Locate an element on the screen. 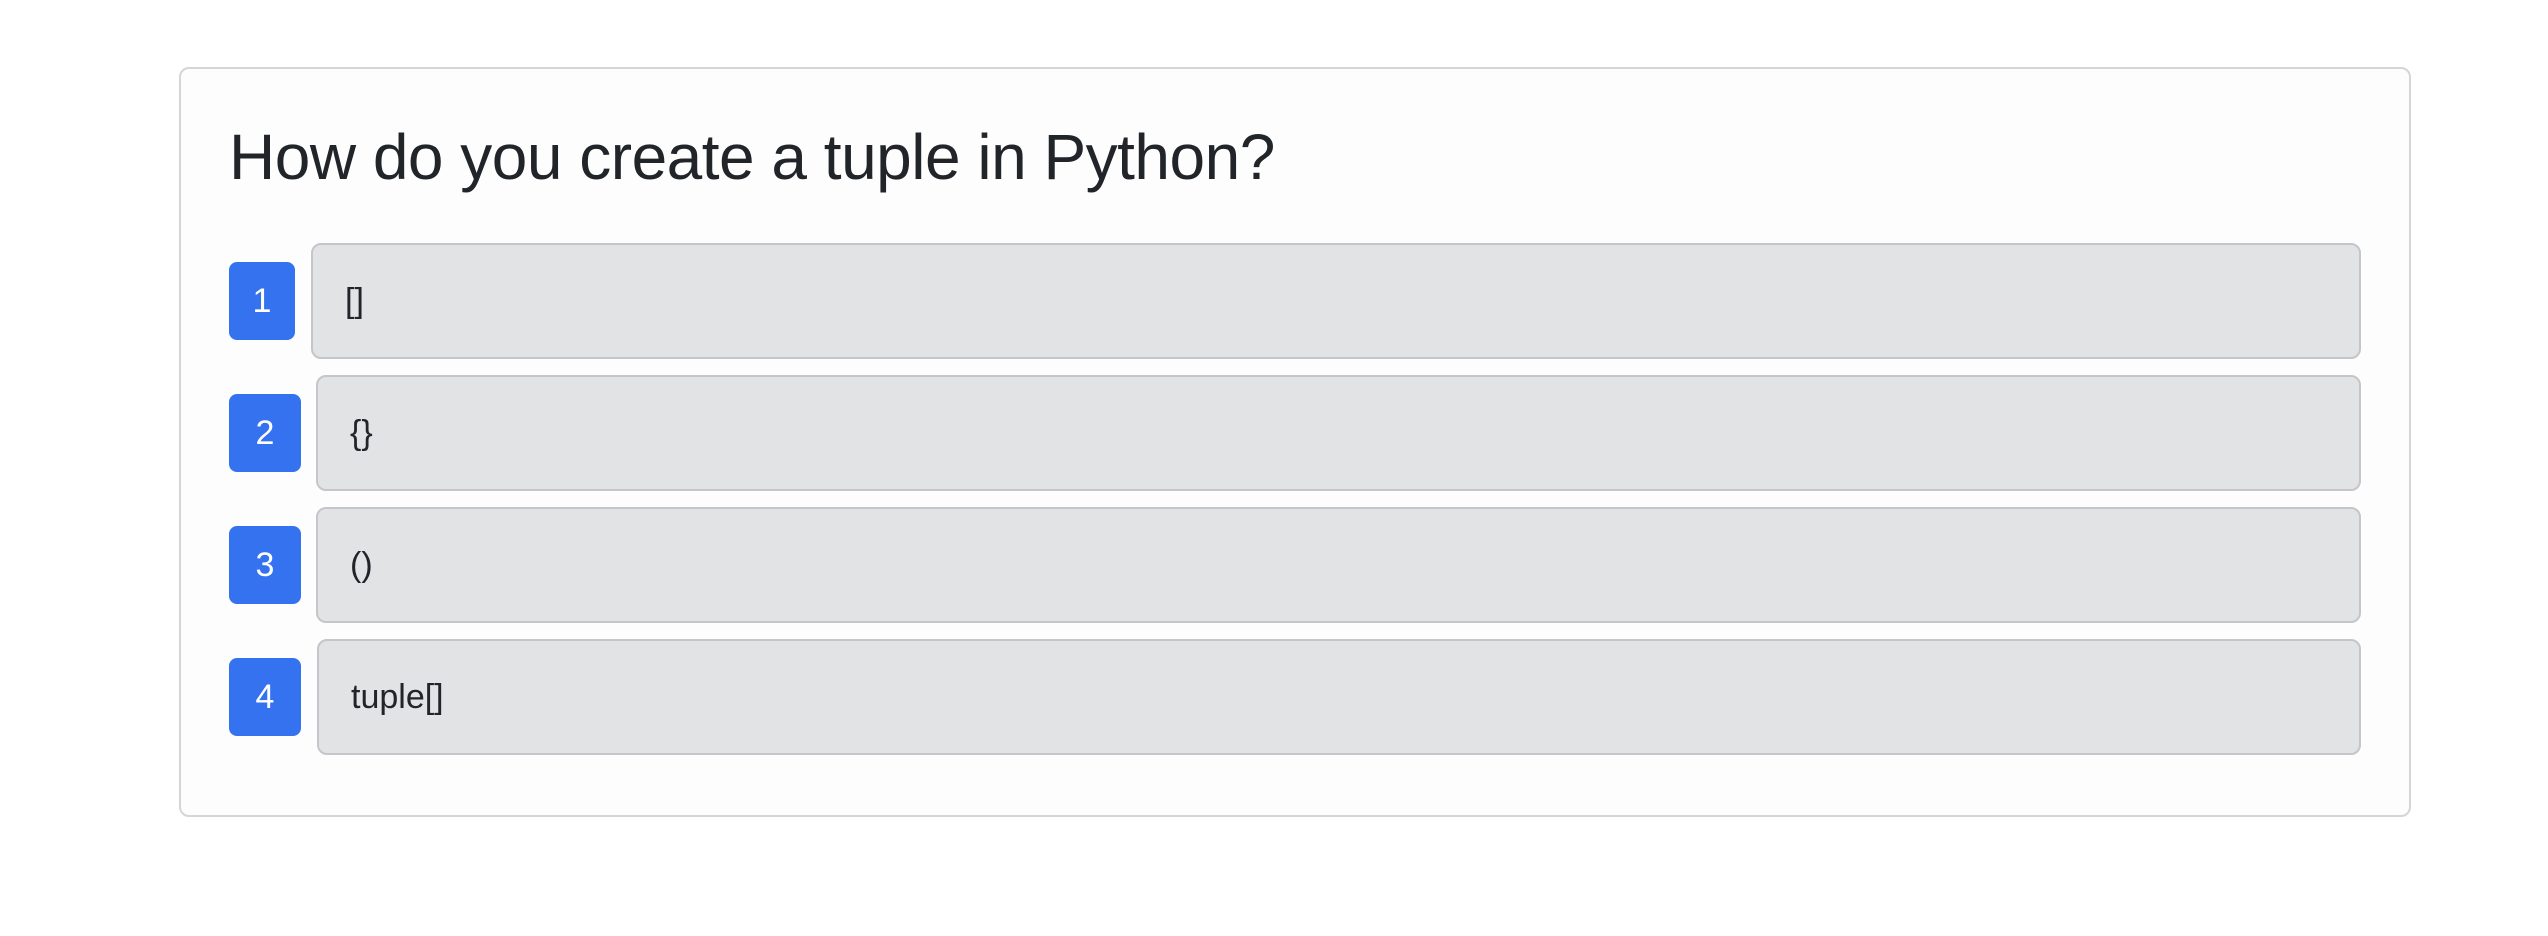 The width and height of the screenshot is (2548, 936). option-number-badge: 4 is located at coordinates (265, 697).